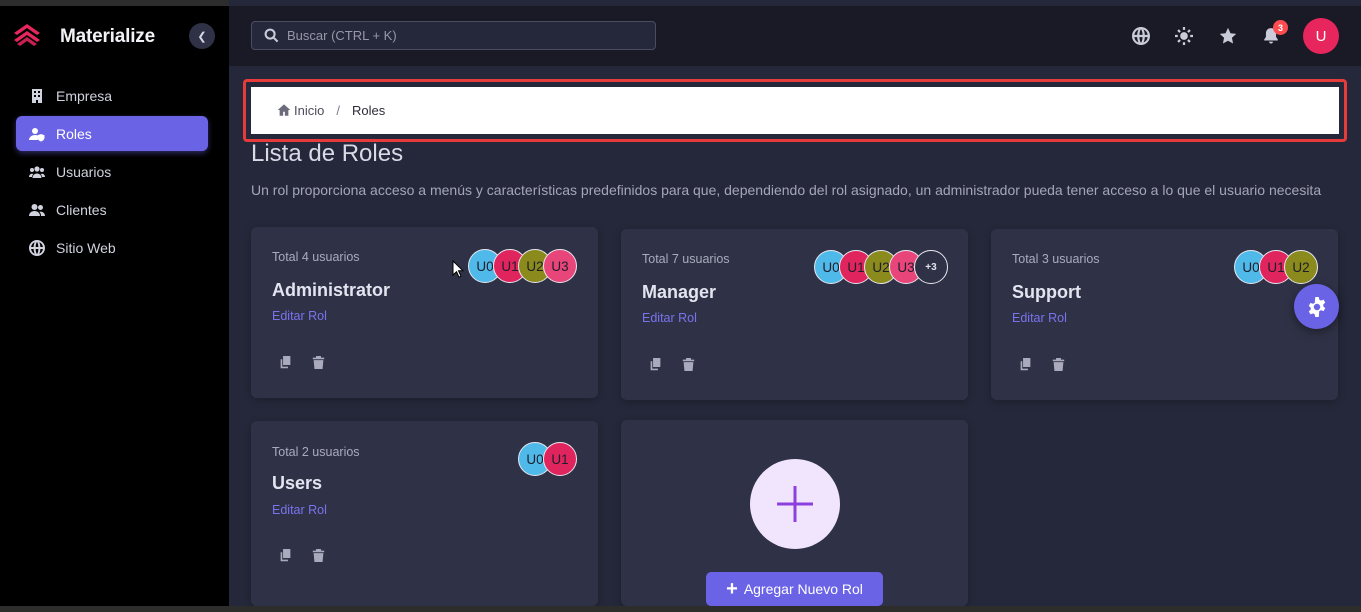 The image size is (1361, 612). Describe the element at coordinates (327, 153) in the screenshot. I see `page-title: Lista de Roles` at that location.